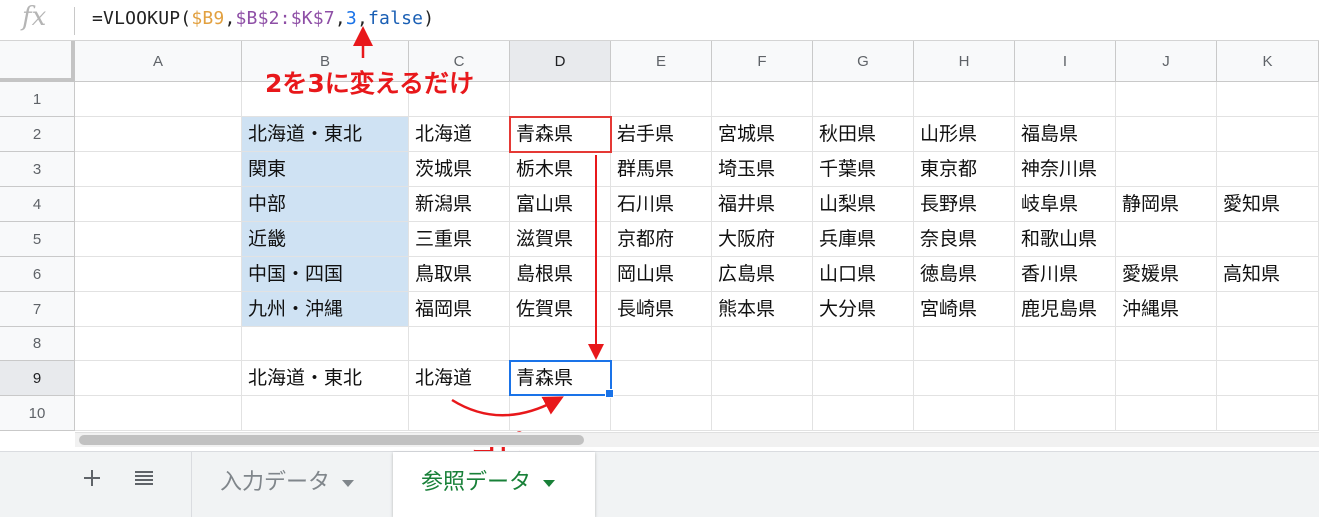  Describe the element at coordinates (37, 309) in the screenshot. I see `row-header-7: 7` at that location.